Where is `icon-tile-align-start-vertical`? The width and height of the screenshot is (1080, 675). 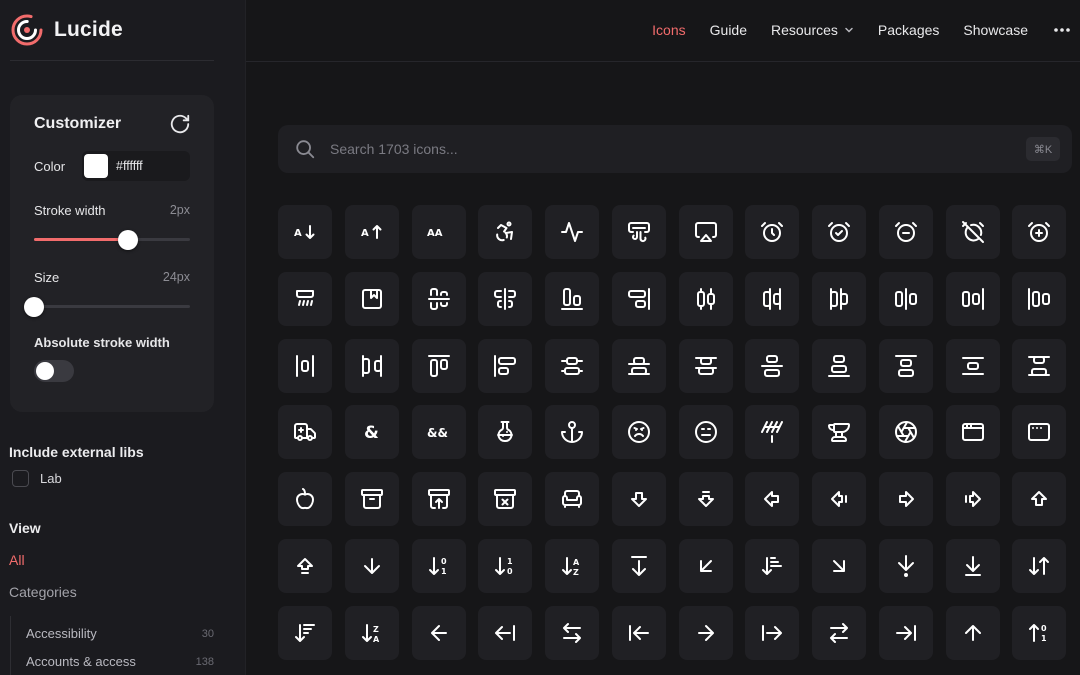 icon-tile-align-start-vertical is located at coordinates (505, 365).